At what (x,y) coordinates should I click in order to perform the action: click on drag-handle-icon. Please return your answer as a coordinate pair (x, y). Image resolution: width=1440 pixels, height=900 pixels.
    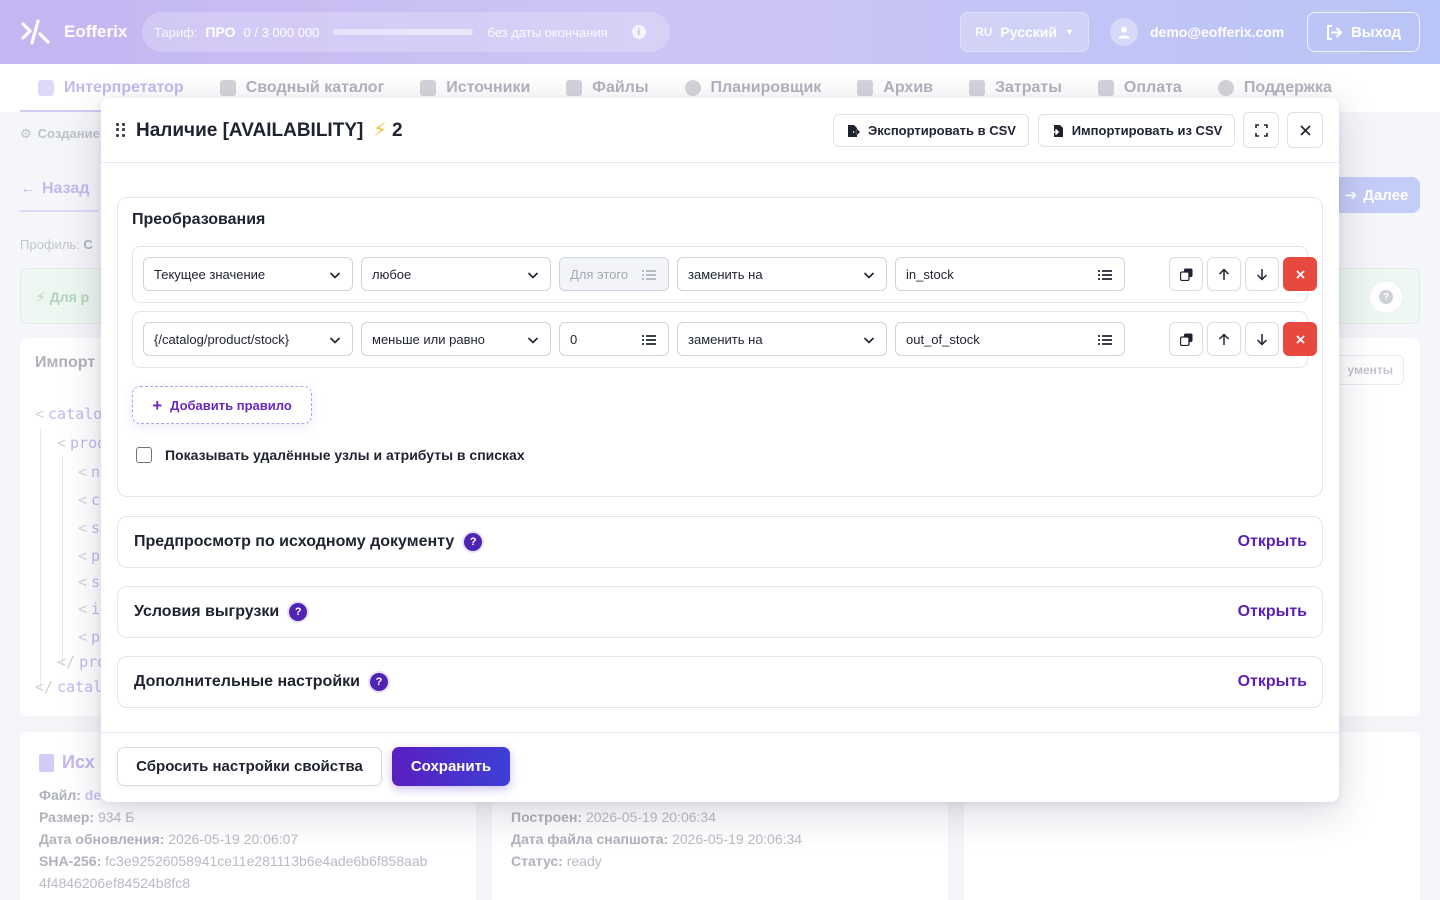
    Looking at the image, I should click on (121, 130).